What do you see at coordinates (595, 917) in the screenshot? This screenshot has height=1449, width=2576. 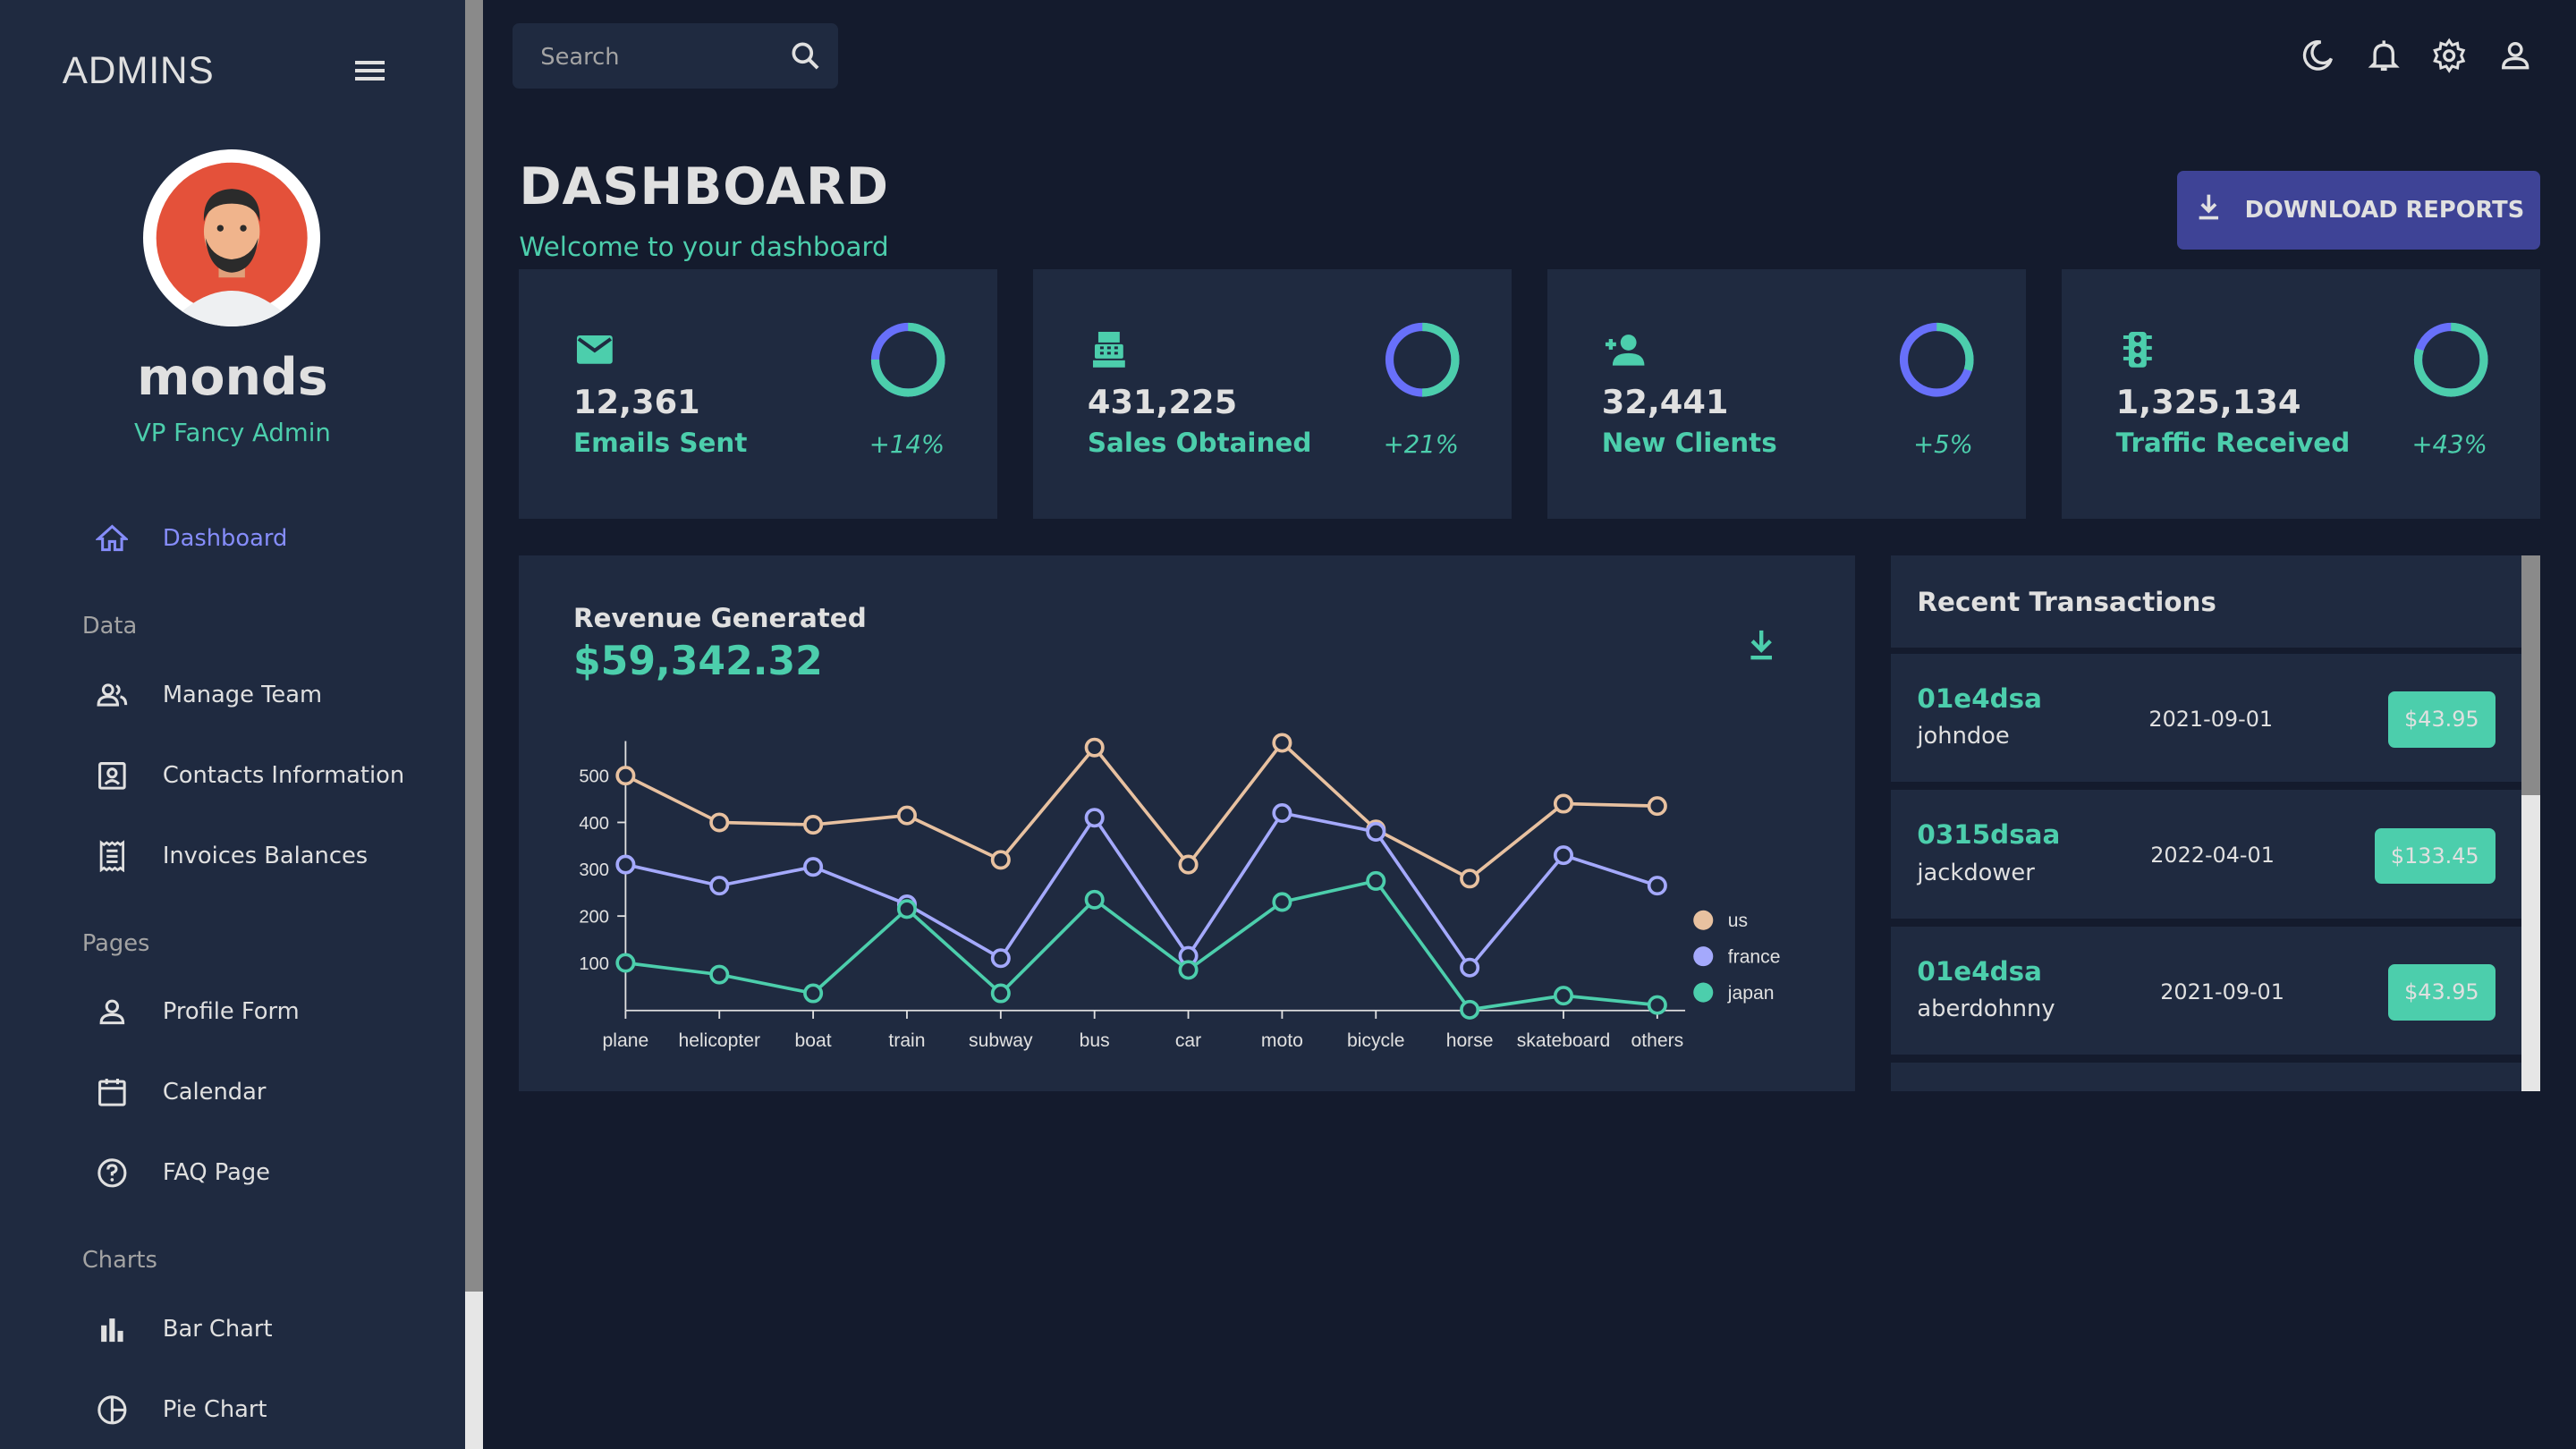 I see `y-tick-label: 200` at bounding box center [595, 917].